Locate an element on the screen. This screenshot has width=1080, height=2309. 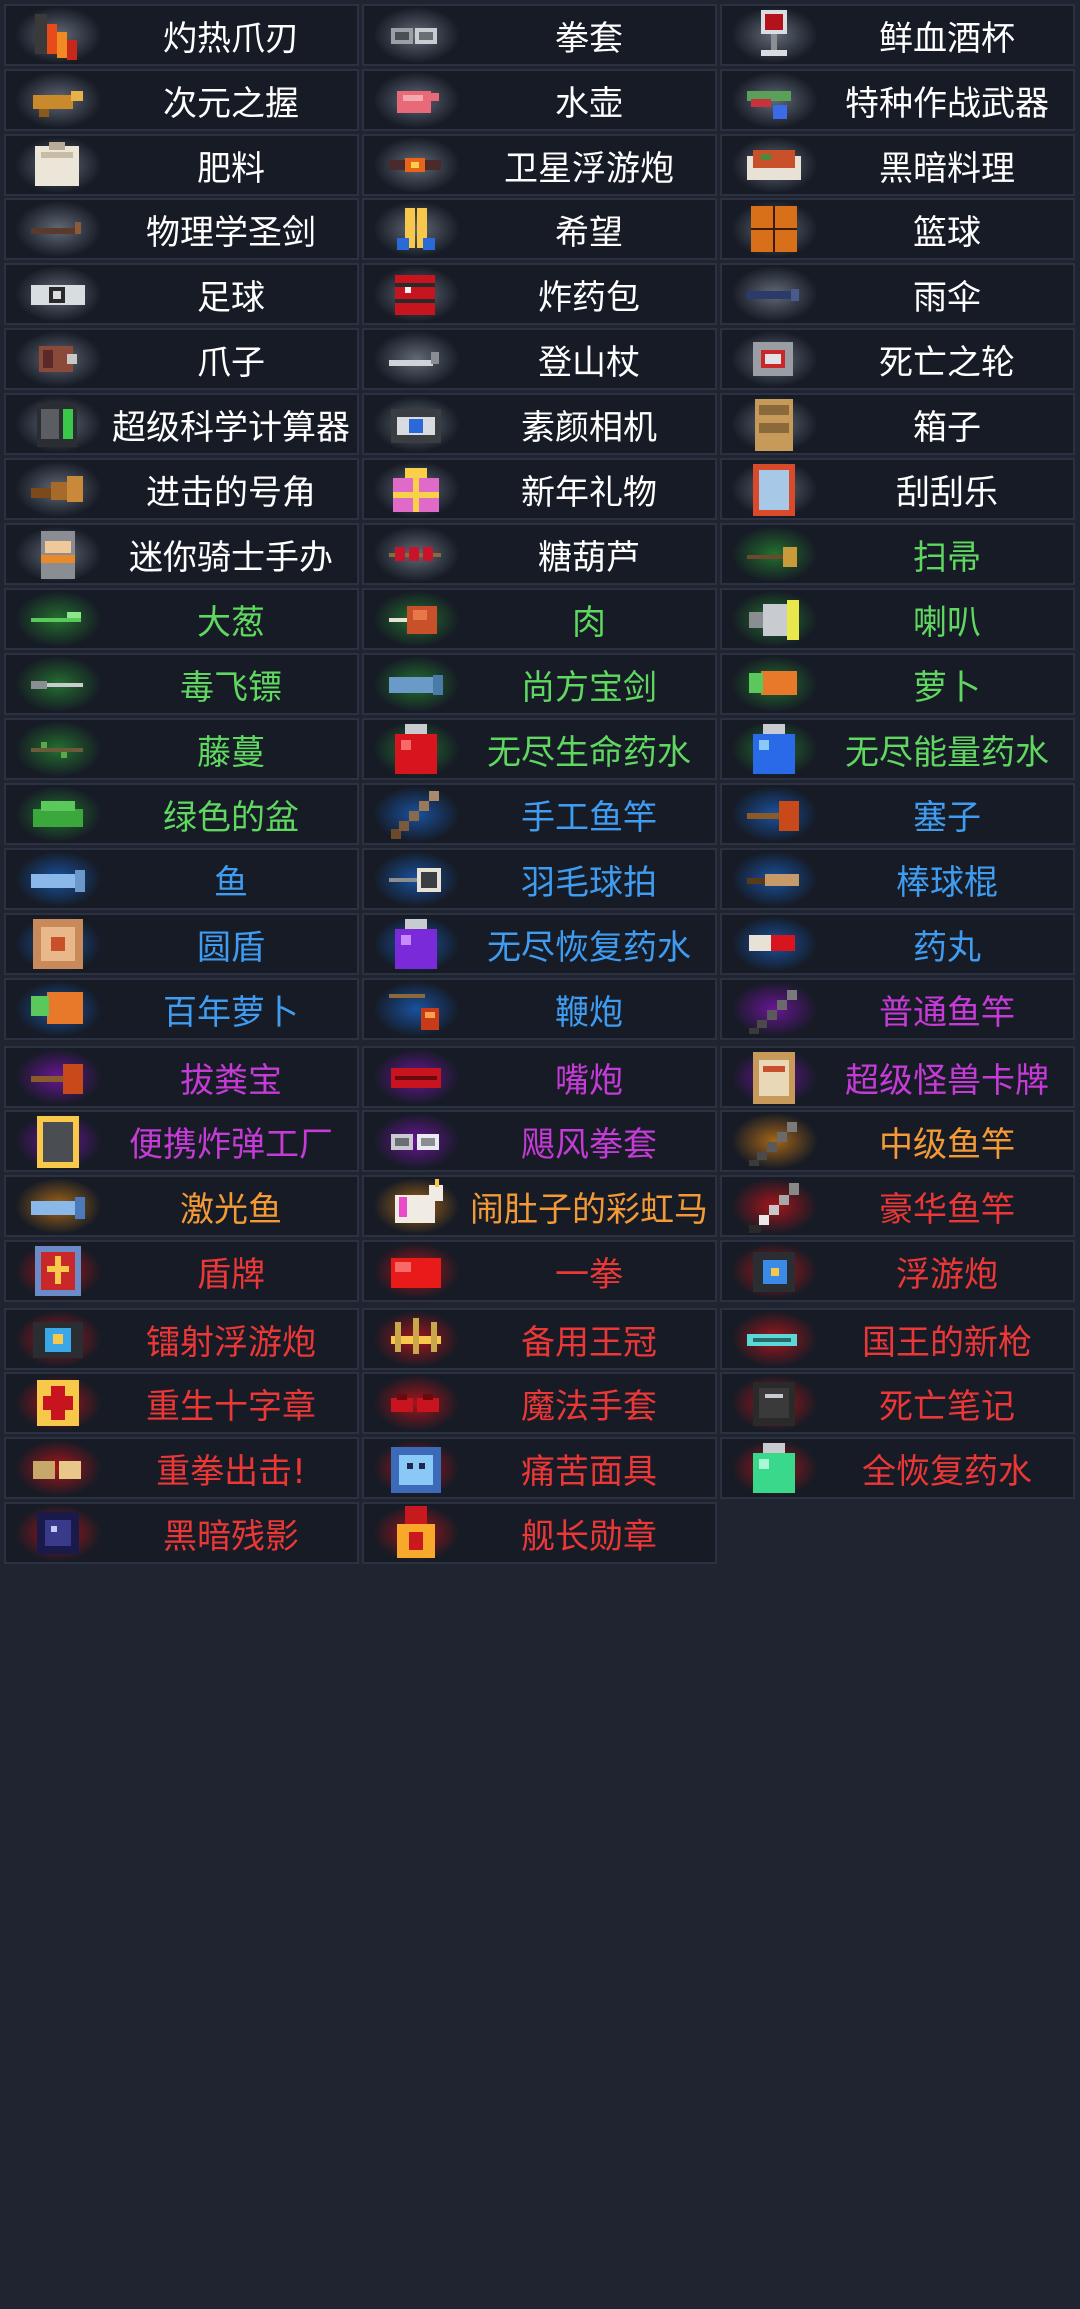
item-name: 肥料 is located at coordinates (231, 168).